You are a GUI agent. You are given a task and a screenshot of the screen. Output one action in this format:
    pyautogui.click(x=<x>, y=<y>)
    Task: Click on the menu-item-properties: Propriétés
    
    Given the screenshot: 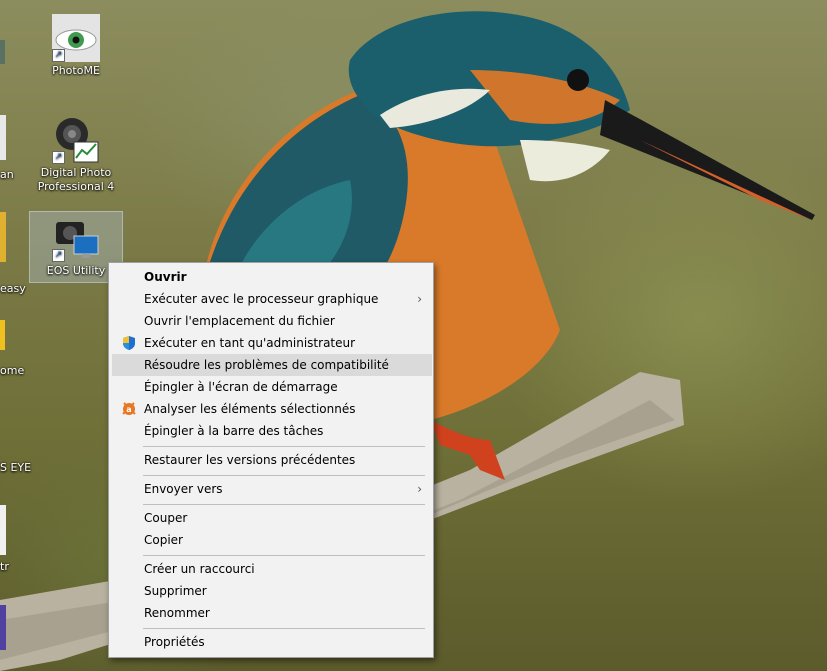 What is the action you would take?
    pyautogui.click(x=272, y=642)
    